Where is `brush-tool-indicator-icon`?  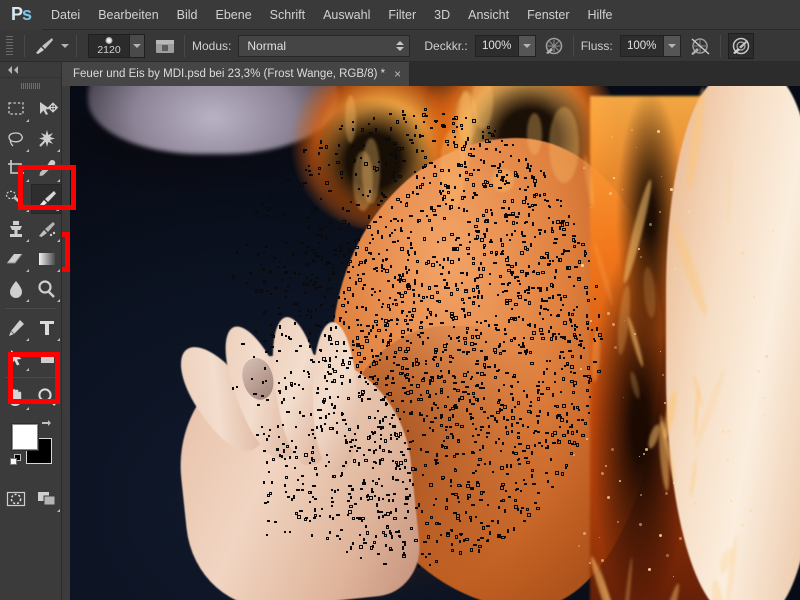 brush-tool-indicator-icon is located at coordinates (44, 46).